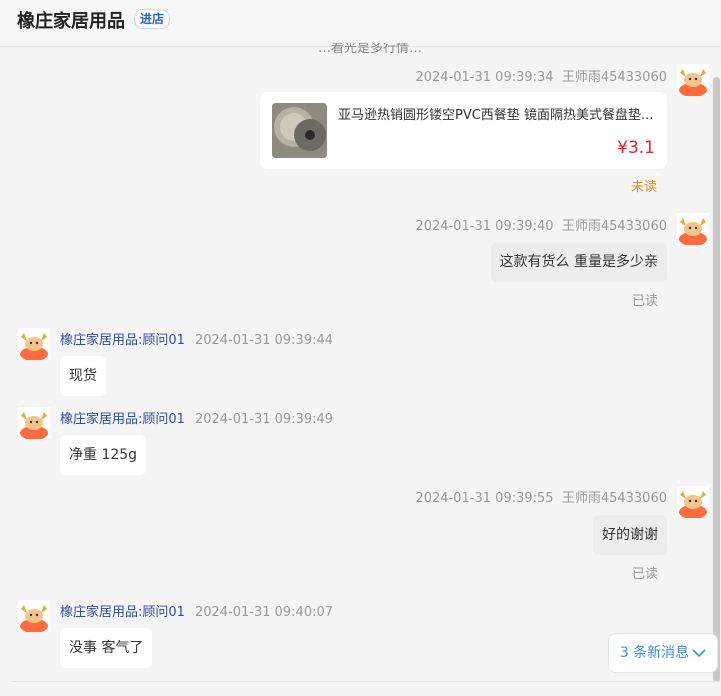  Describe the element at coordinates (366, 681) in the screenshot. I see `input-divider` at that location.